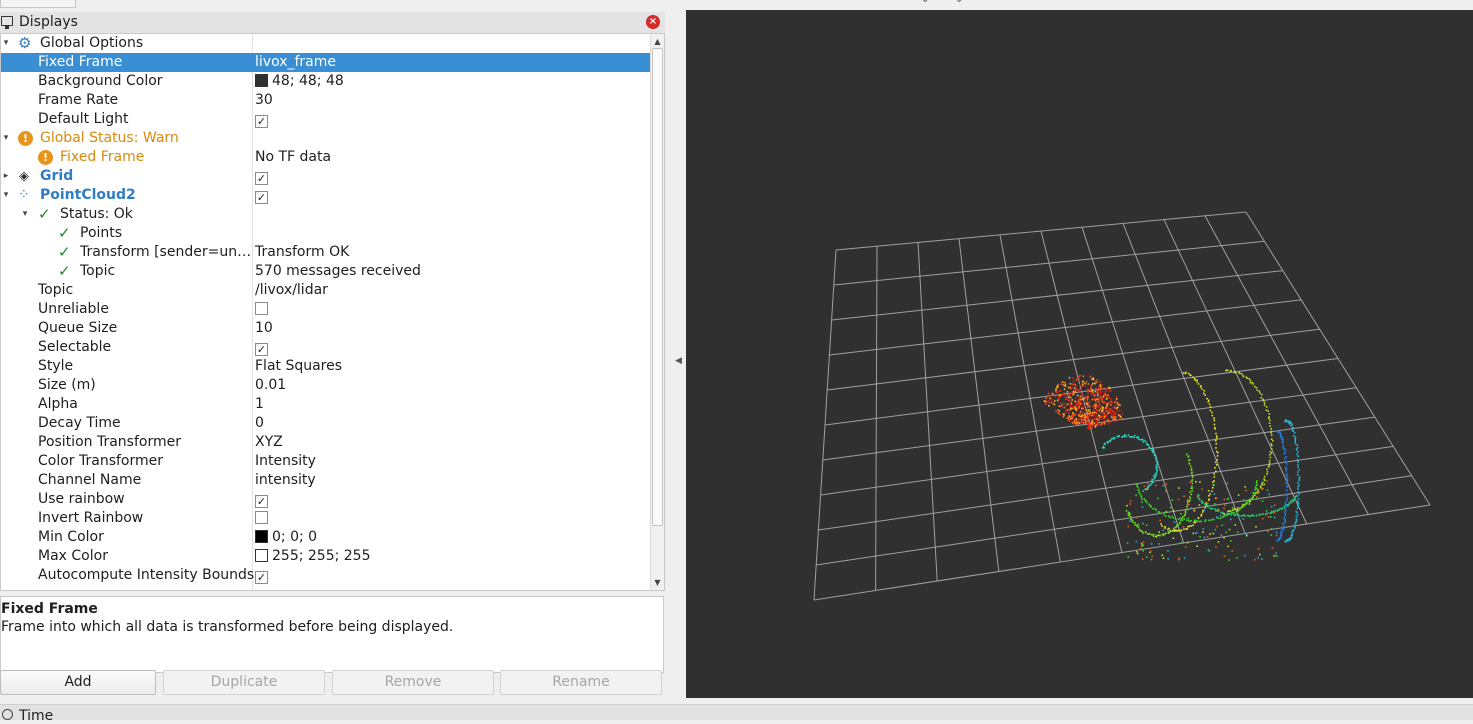 Image resolution: width=1473 pixels, height=724 pixels. I want to click on tree-row-position-transformer: Position Transformer XYZ, so click(325, 442).